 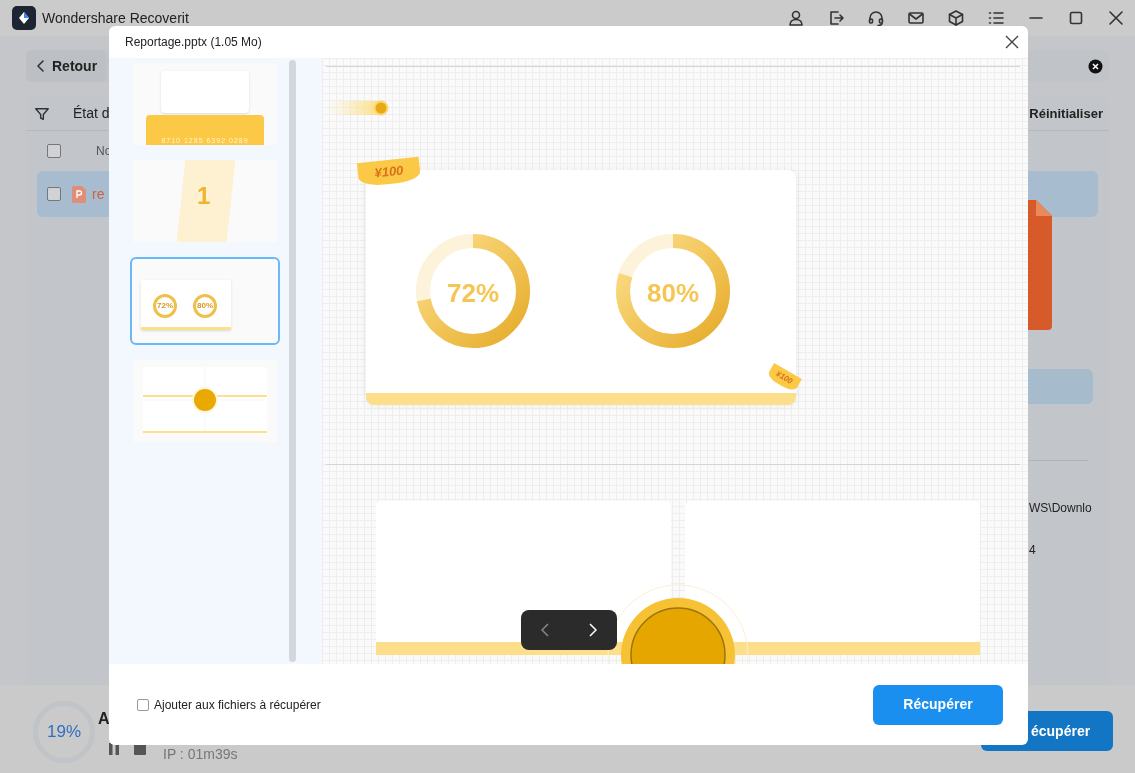 What do you see at coordinates (193, 42) in the screenshot?
I see `dialog-title: Reportage.pptx (1.05 Mo)` at bounding box center [193, 42].